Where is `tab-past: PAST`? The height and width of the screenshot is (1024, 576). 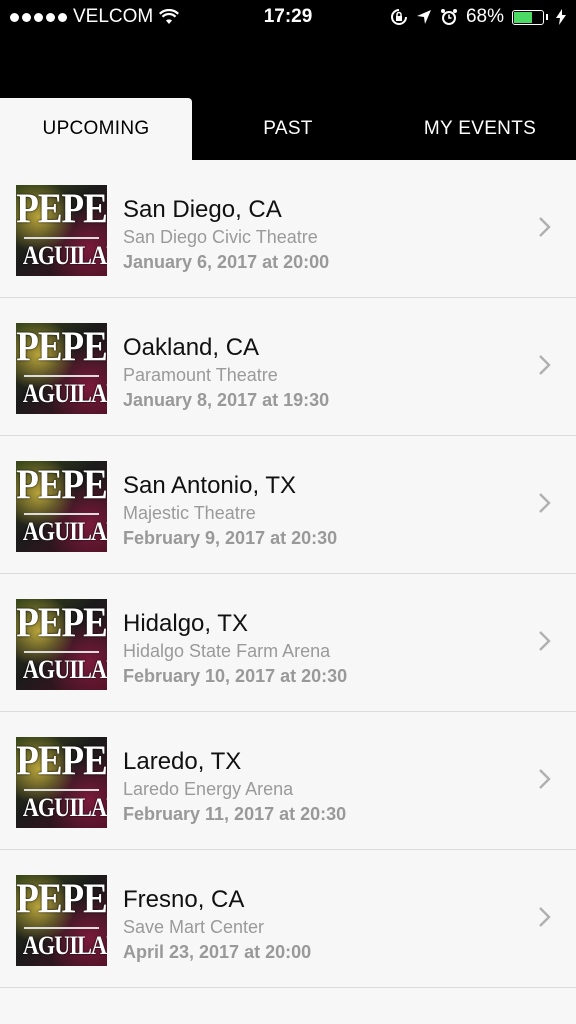 tab-past: PAST is located at coordinates (288, 129).